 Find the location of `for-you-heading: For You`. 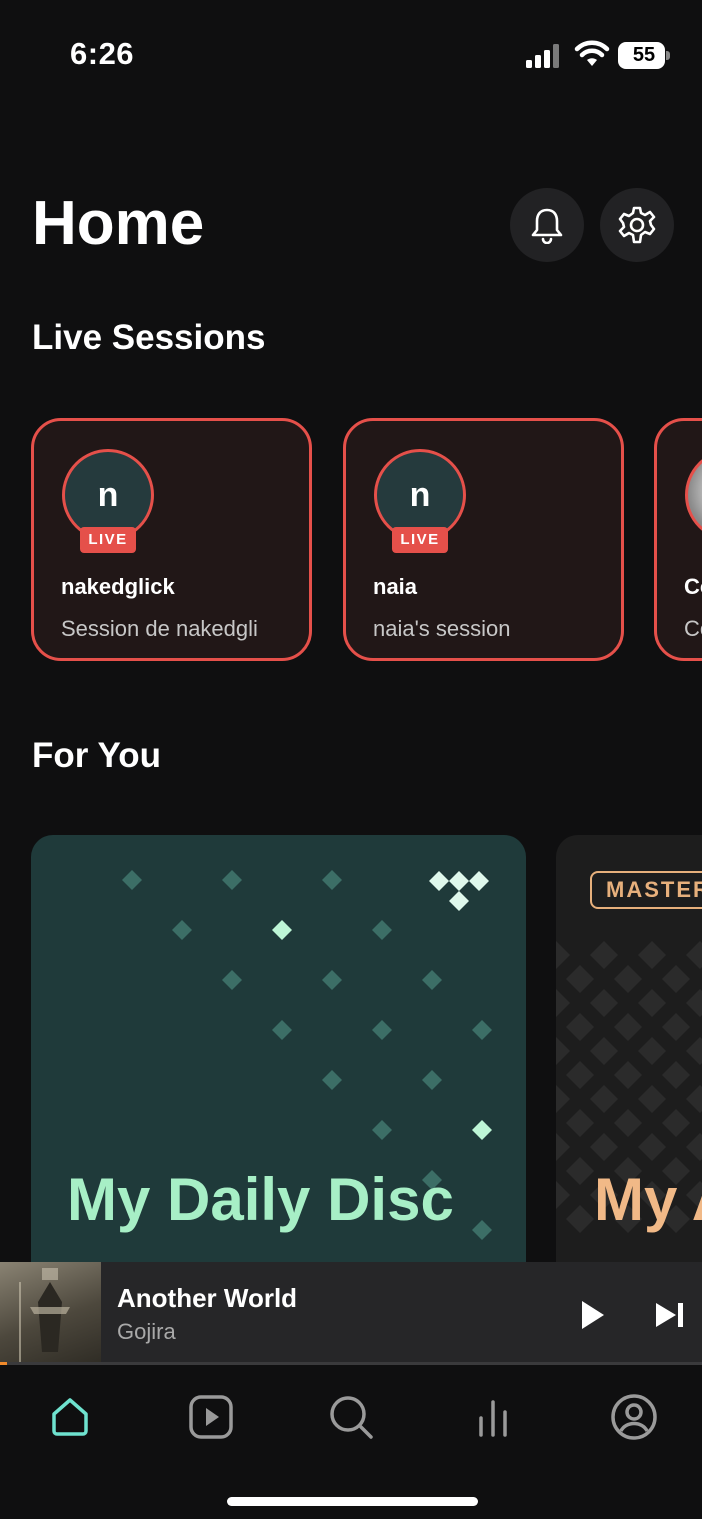

for-you-heading: For You is located at coordinates (96, 755).